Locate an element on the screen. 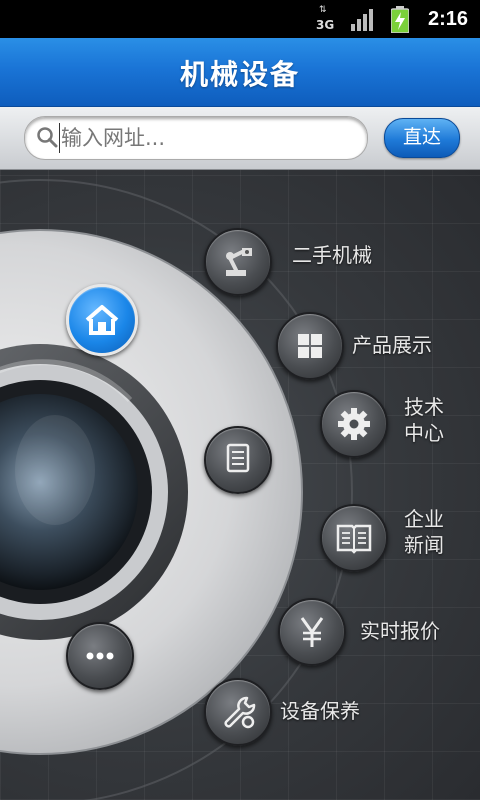 The width and height of the screenshot is (480, 800). product-showcase-button is located at coordinates (310, 346).